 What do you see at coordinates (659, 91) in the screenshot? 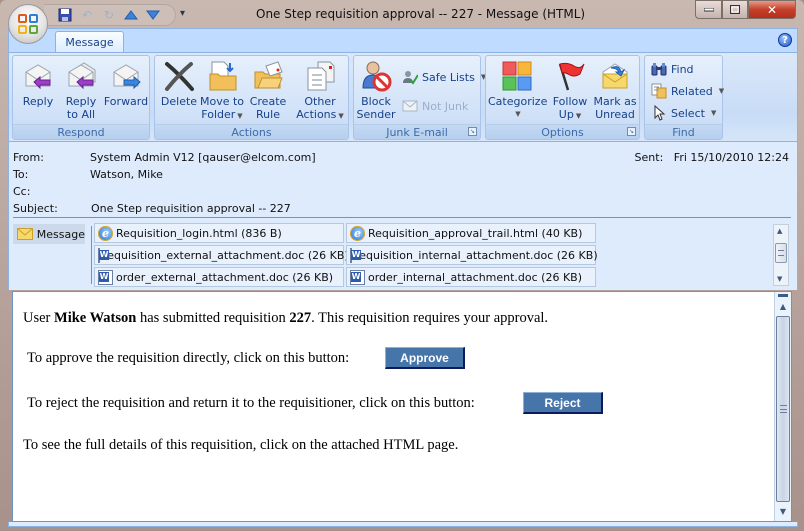
I see `related-icon` at bounding box center [659, 91].